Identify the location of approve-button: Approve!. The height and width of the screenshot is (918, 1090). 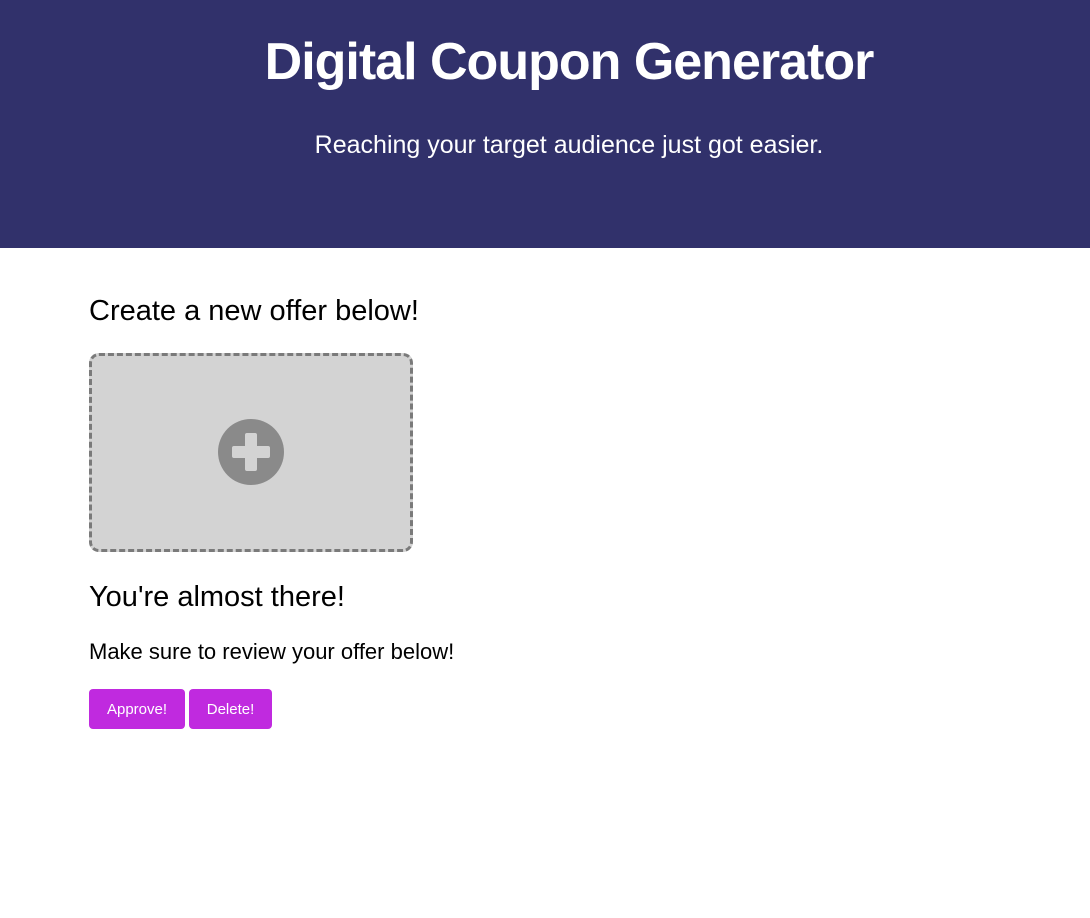
(137, 709).